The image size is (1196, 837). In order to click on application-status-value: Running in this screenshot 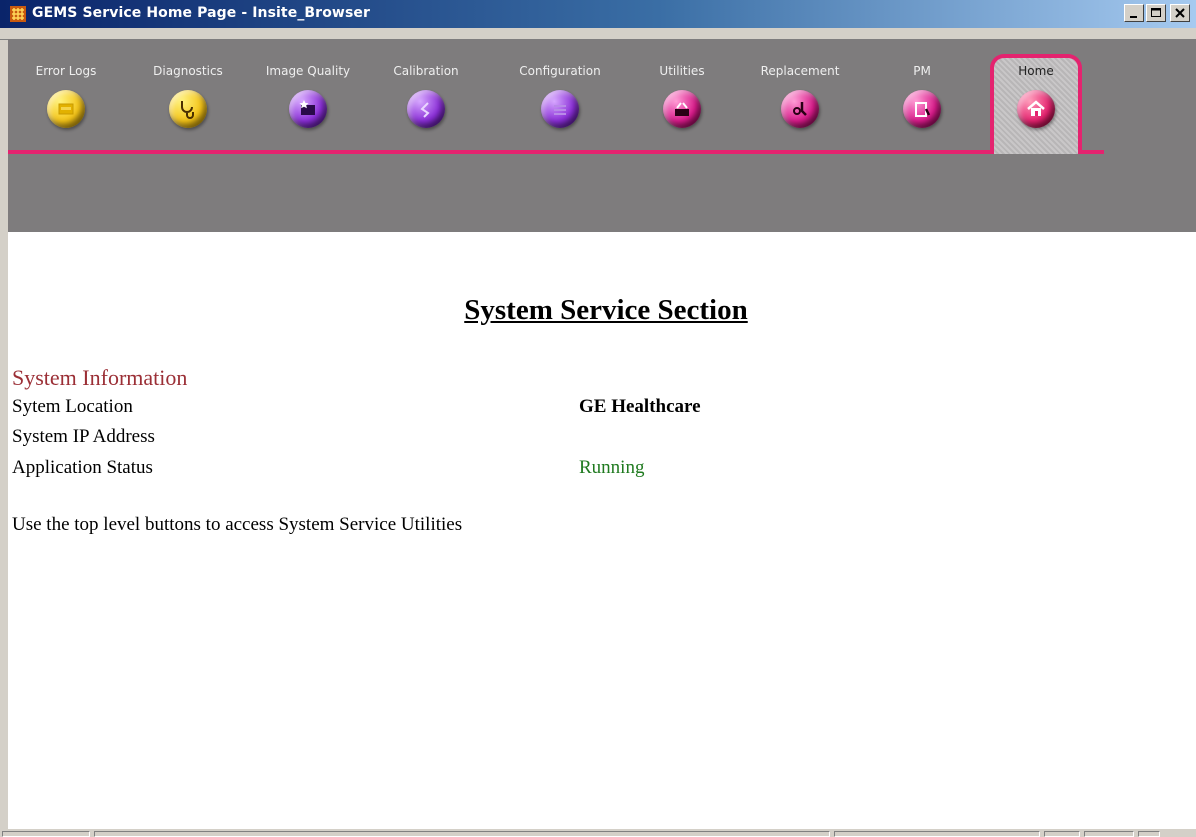, I will do `click(612, 467)`.